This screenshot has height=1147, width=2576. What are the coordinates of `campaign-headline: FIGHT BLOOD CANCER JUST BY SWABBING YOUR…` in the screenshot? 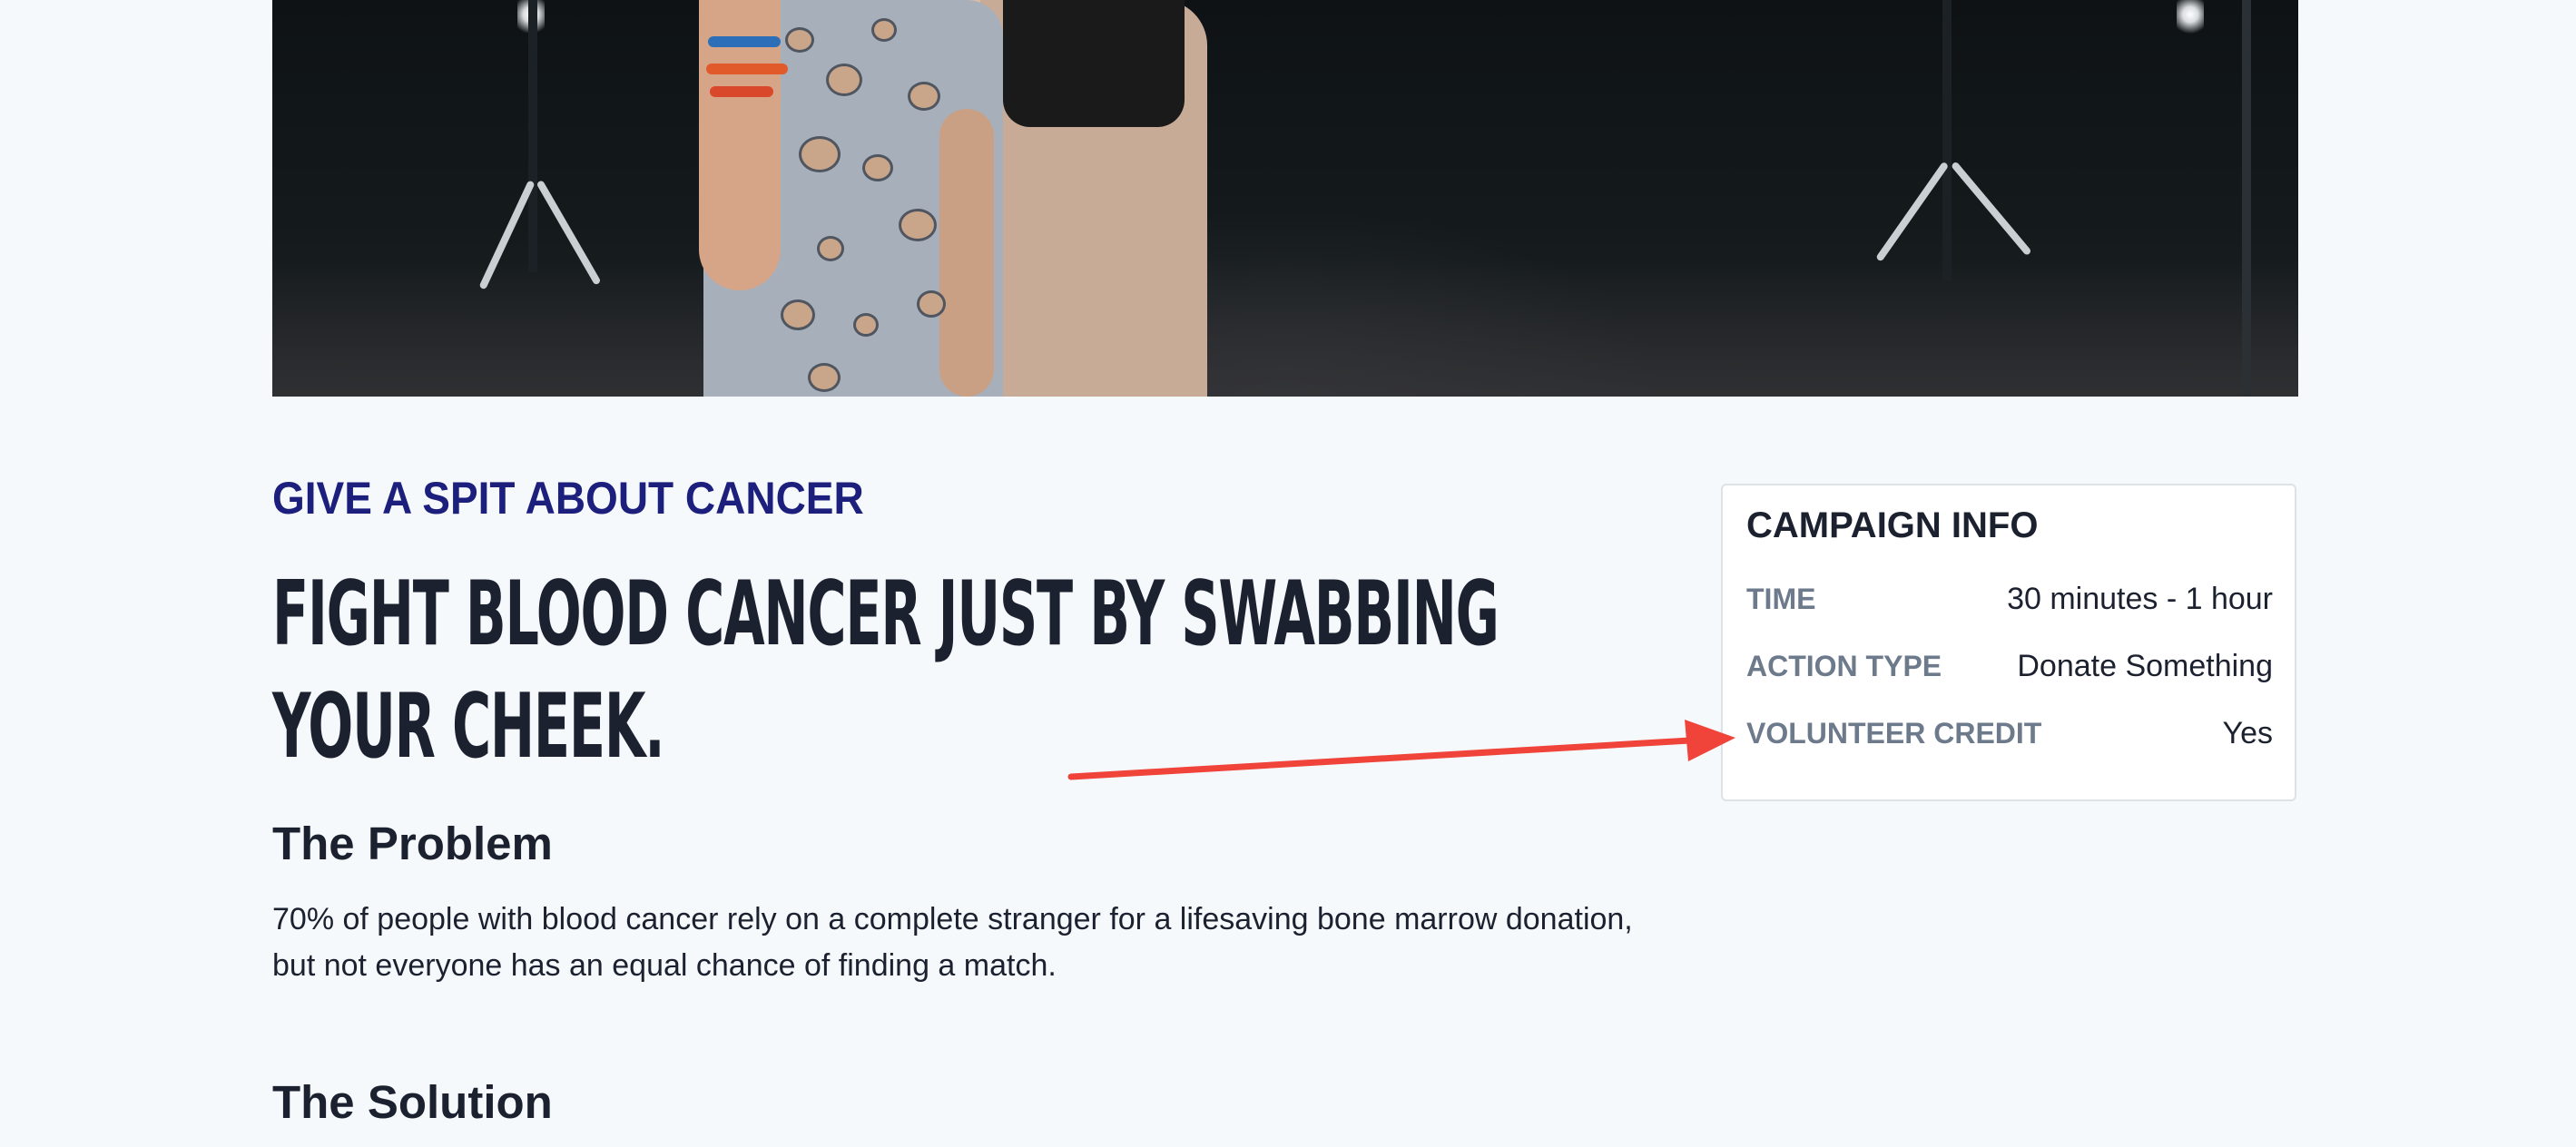 It's located at (885, 671).